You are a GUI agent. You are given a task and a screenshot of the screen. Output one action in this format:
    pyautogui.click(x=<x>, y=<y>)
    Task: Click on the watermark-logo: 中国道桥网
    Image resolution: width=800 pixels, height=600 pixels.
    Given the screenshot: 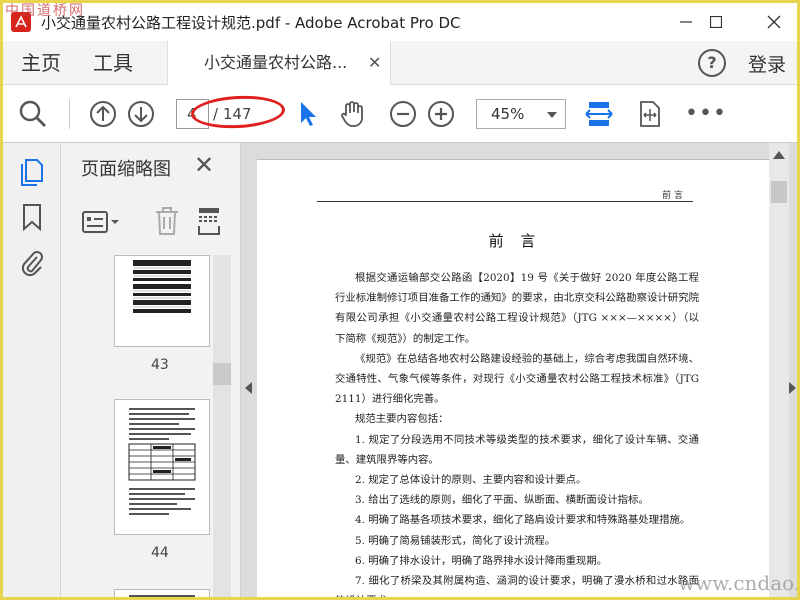 What is the action you would take?
    pyautogui.click(x=45, y=11)
    